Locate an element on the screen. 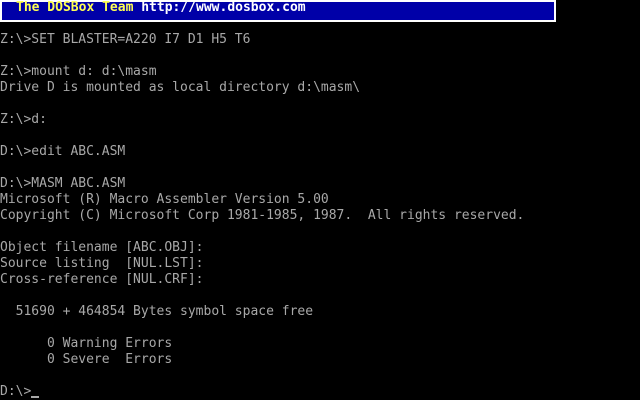 This screenshot has width=640, height=400. terminal-line: 51690 + 464854 Bytes symbol space free is located at coordinates (157, 311).